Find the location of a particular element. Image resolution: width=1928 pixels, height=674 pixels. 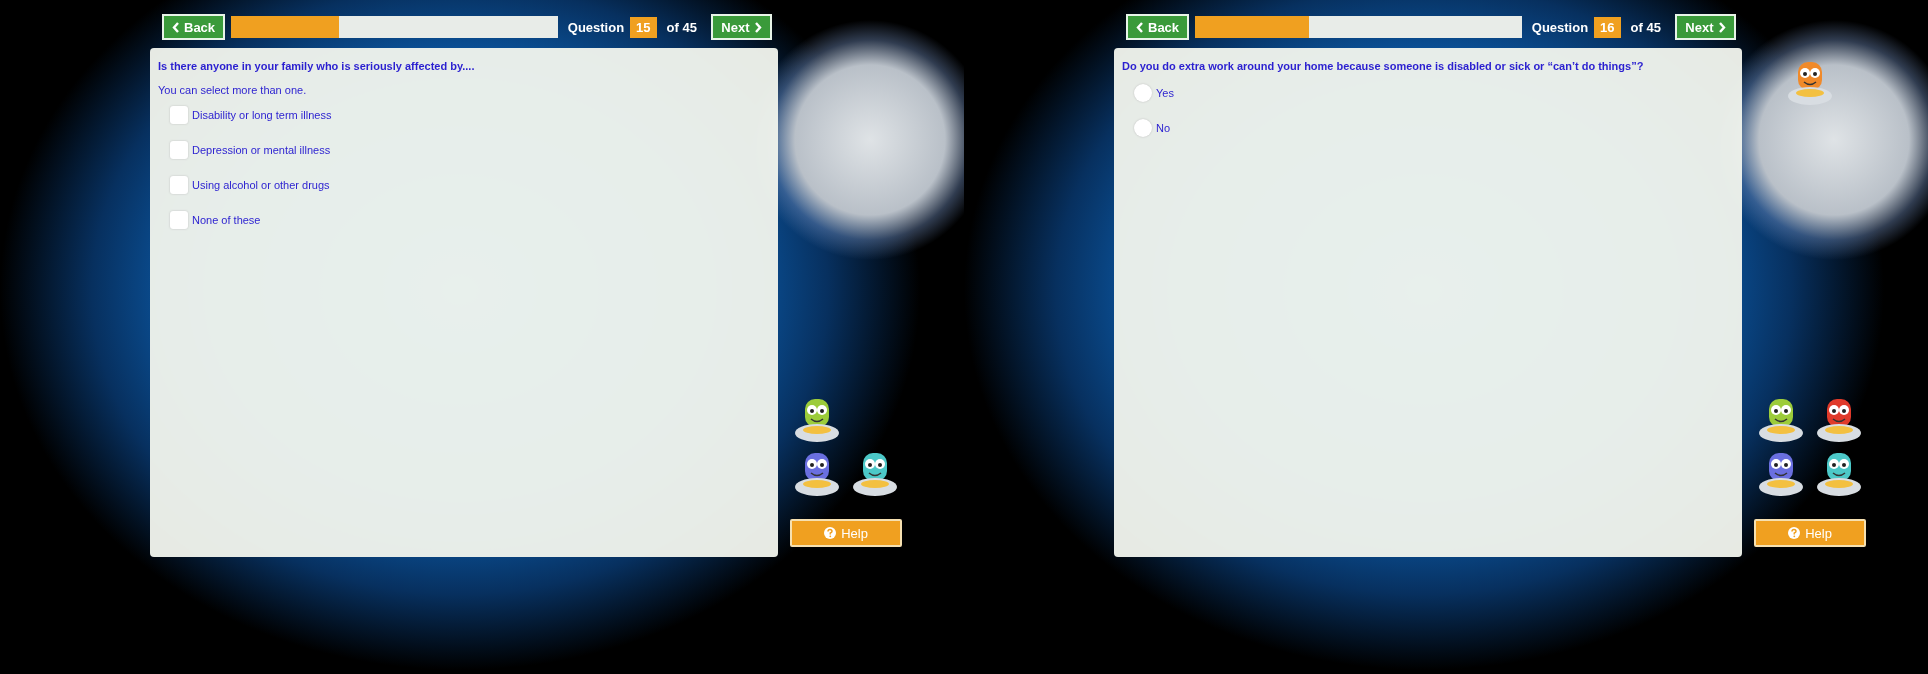

question-number: 16 is located at coordinates (1607, 27).